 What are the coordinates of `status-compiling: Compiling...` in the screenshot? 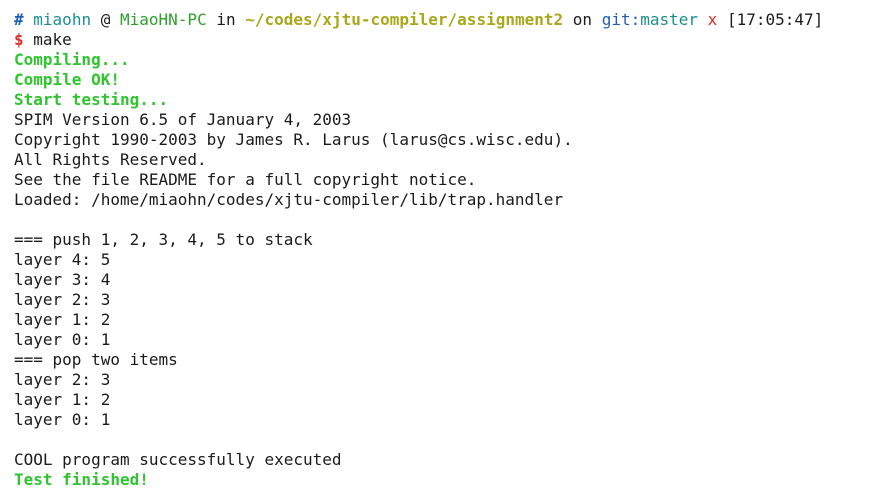 It's located at (72, 59).